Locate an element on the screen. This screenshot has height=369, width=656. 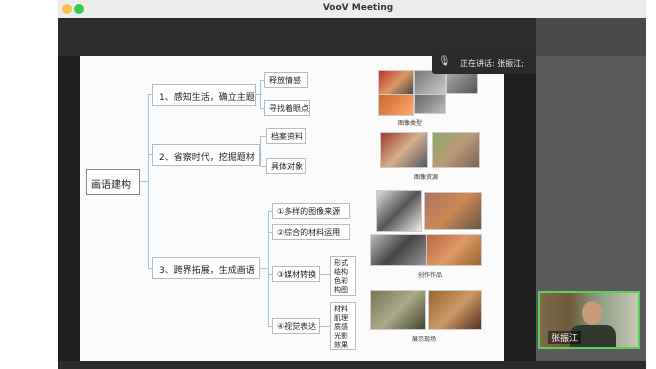
caption-1: 图像类型 is located at coordinates (410, 123).